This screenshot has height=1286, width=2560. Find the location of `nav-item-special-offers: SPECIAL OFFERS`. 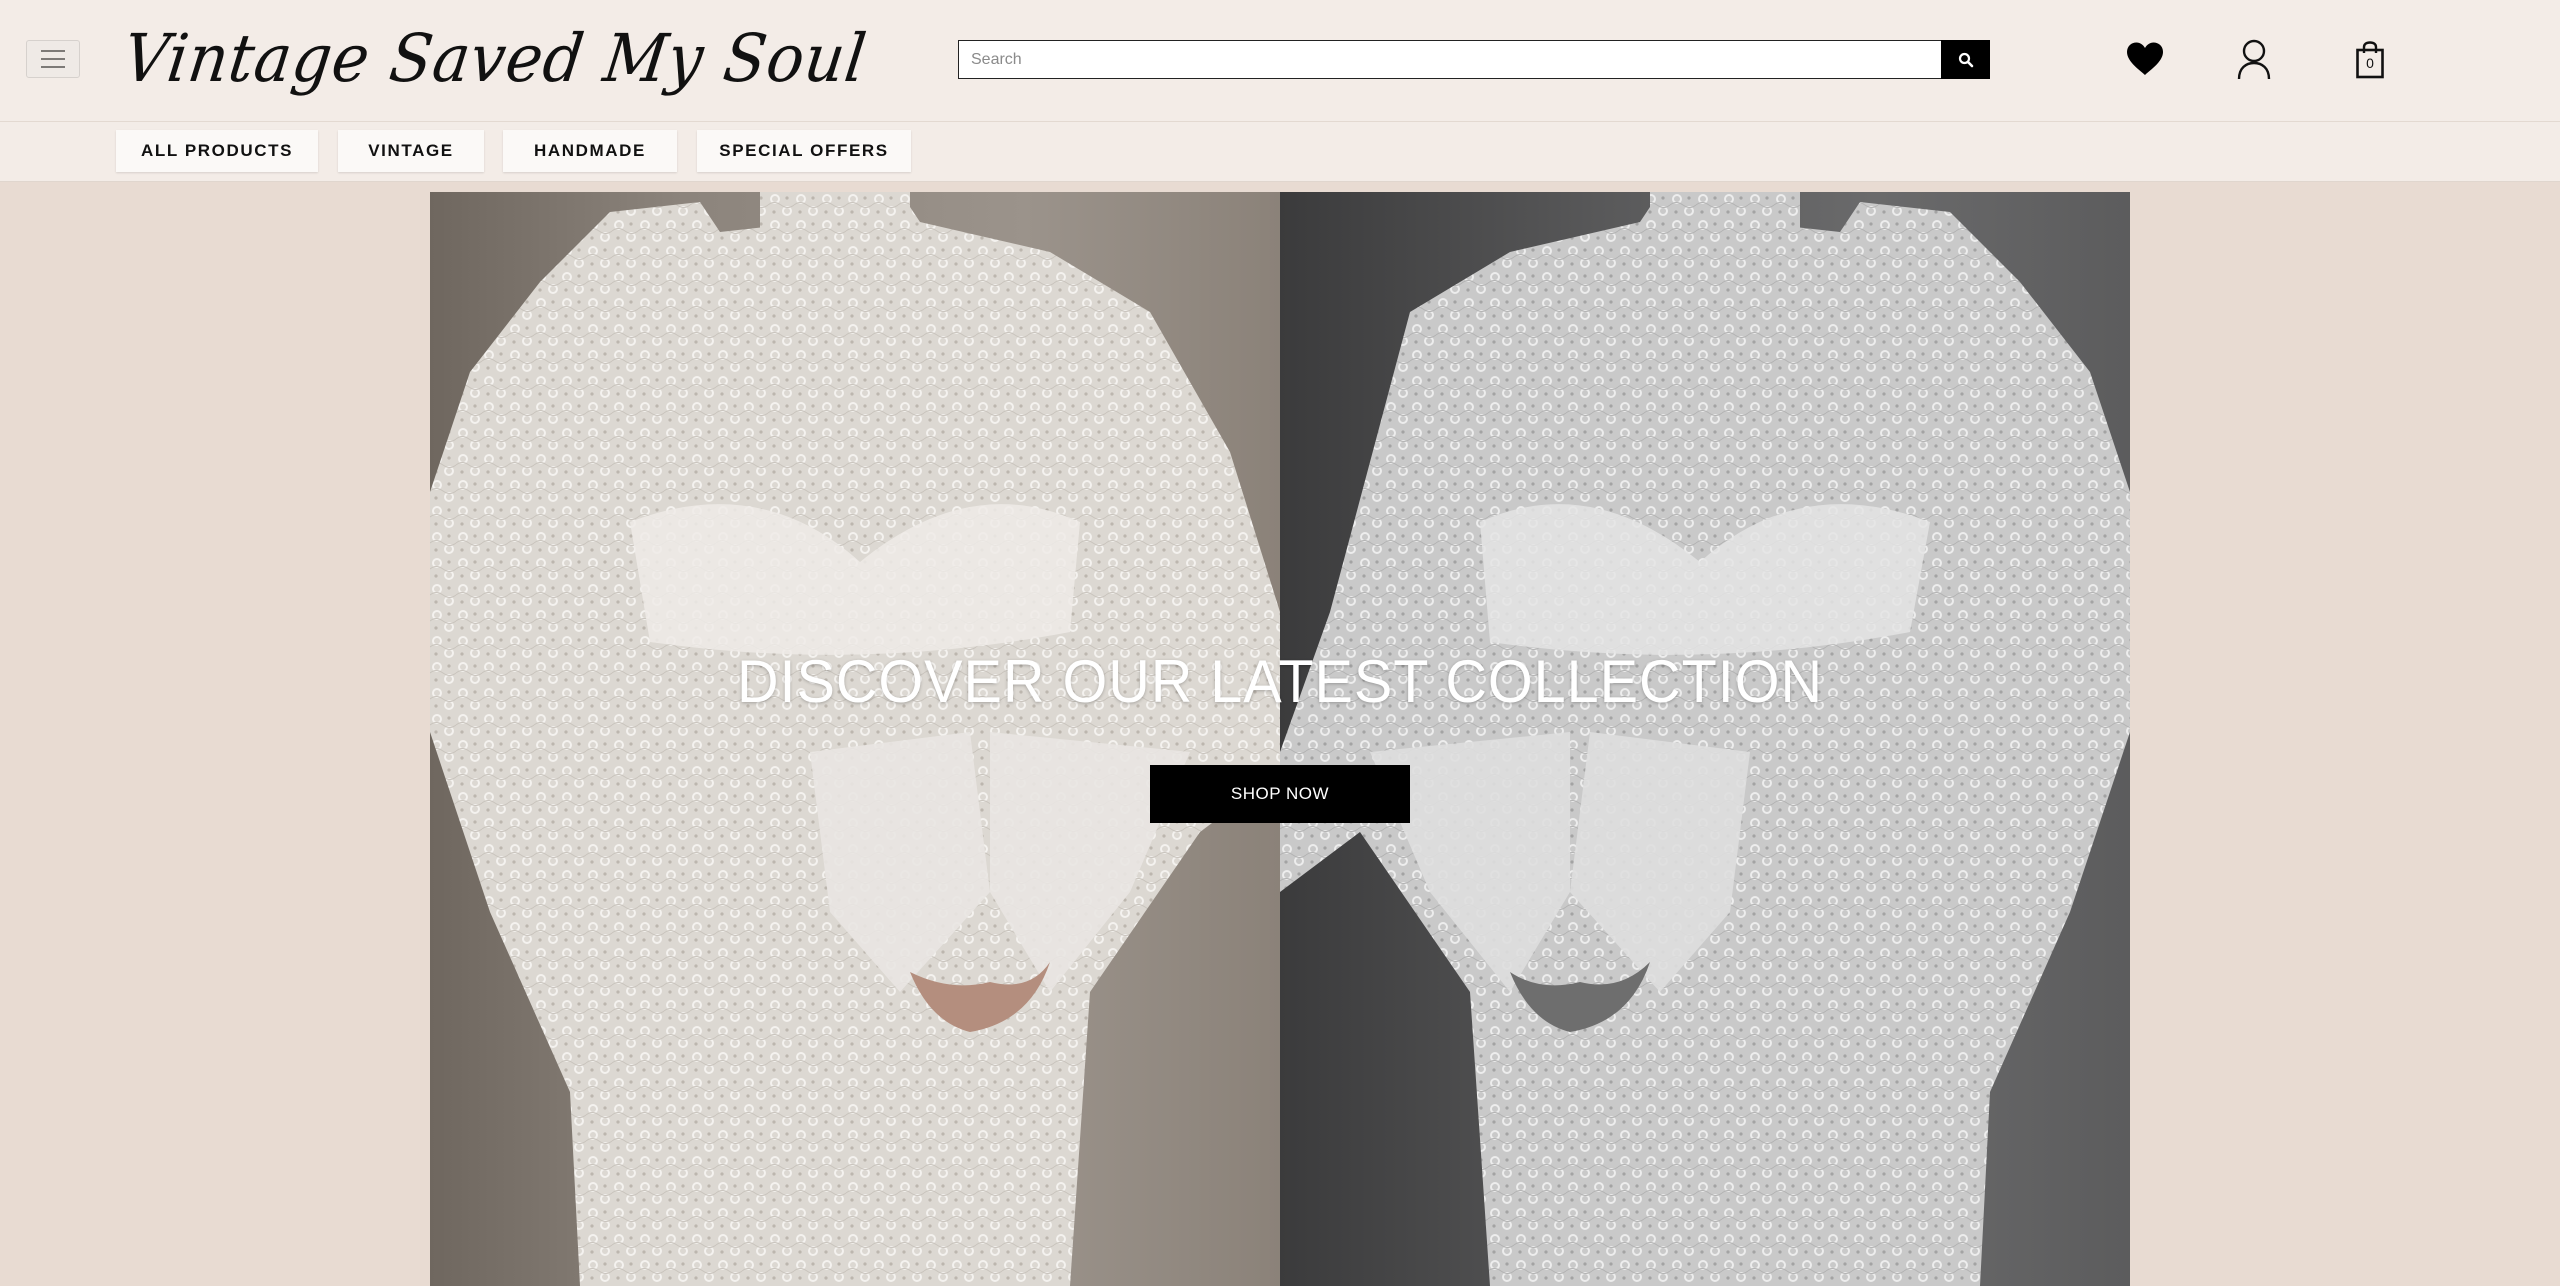

nav-item-special-offers: SPECIAL OFFERS is located at coordinates (804, 151).